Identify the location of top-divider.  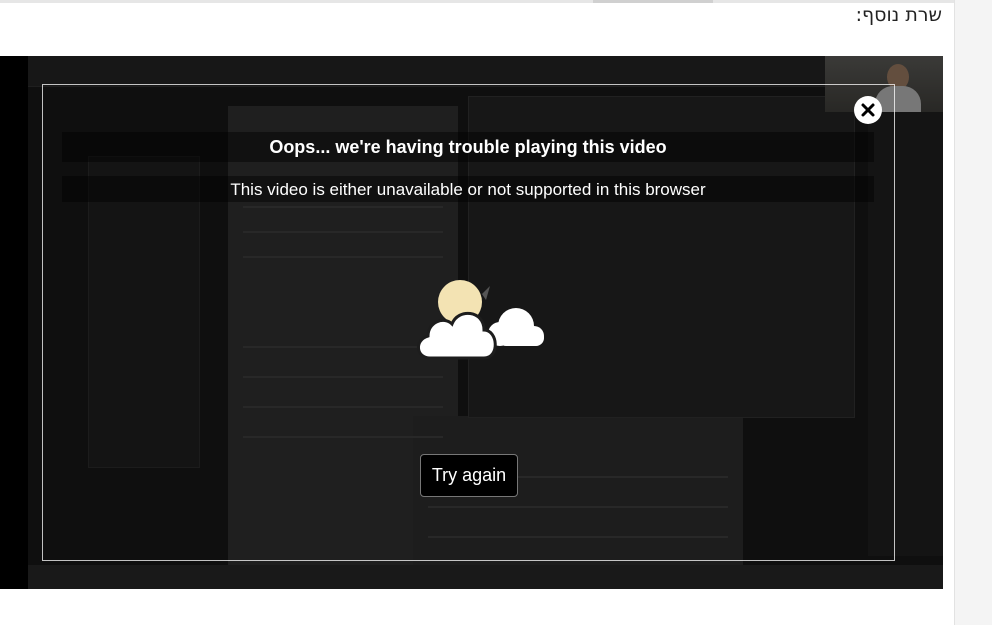
(477, 1).